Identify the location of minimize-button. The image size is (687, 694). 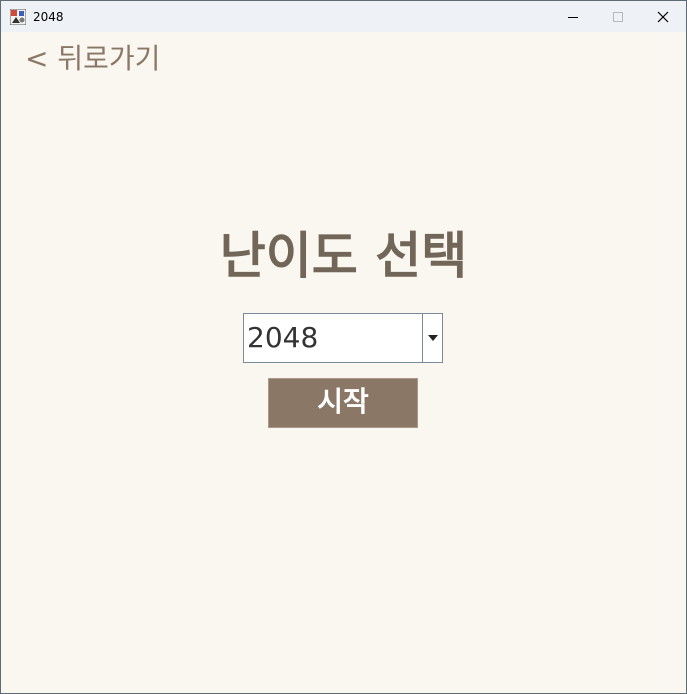
(573, 16).